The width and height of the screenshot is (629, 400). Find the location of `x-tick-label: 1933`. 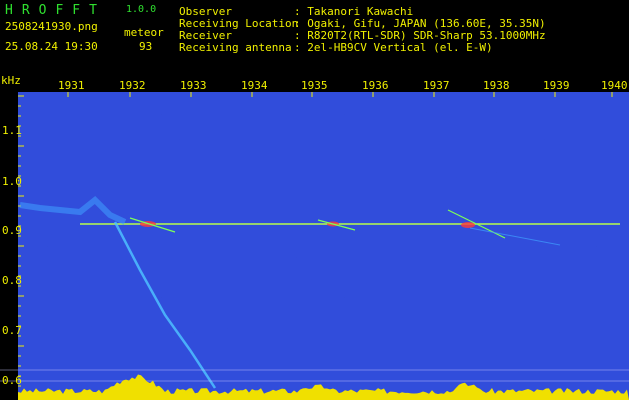

x-tick-label: 1933 is located at coordinates (193, 85).